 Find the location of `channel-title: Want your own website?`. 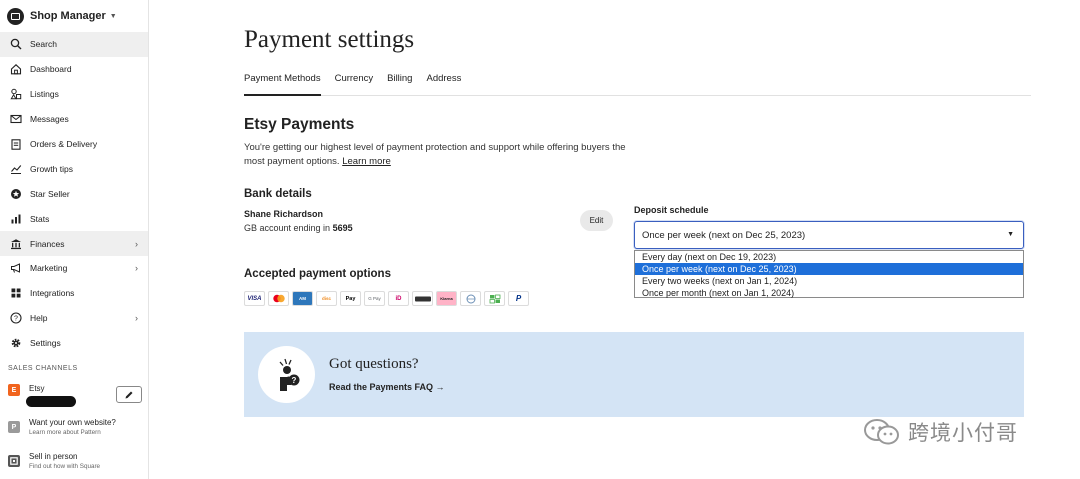

channel-title: Want your own website? is located at coordinates (72, 422).